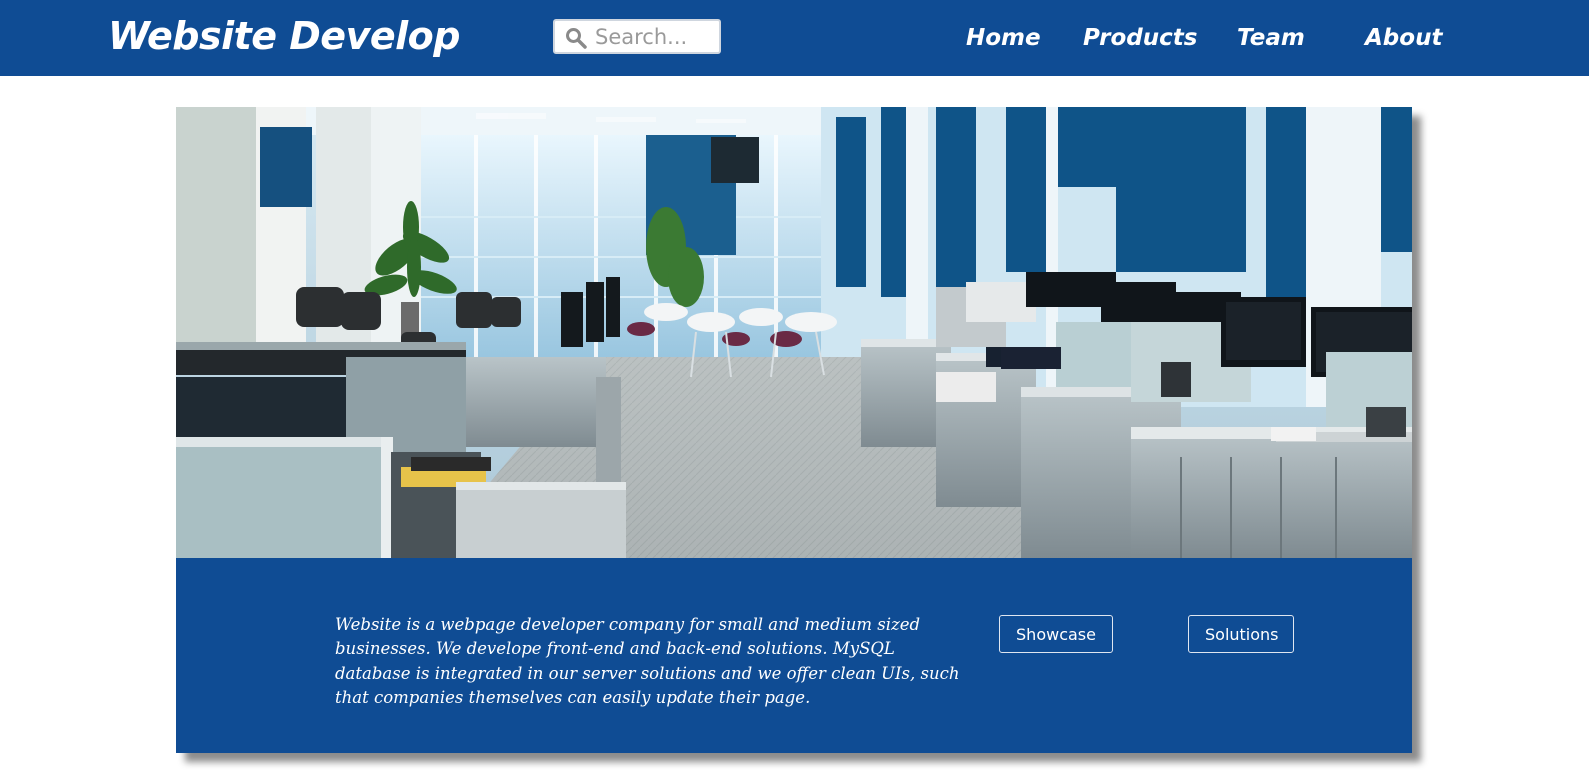 Image resolution: width=1589 pixels, height=770 pixels. Describe the element at coordinates (655, 37) in the screenshot. I see `search-input` at that location.